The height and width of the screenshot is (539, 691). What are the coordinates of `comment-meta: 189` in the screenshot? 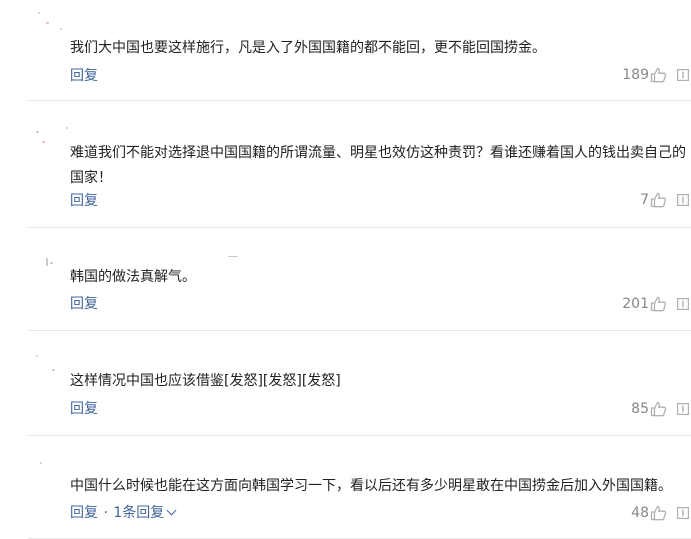 It's located at (655, 75).